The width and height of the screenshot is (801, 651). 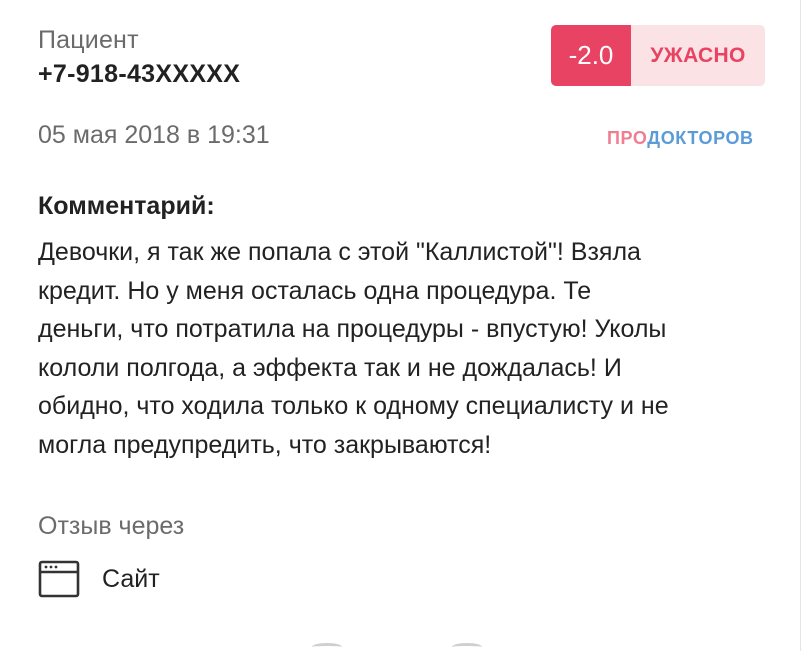 I want to click on via-label: Отзыв через, so click(x=111, y=526).